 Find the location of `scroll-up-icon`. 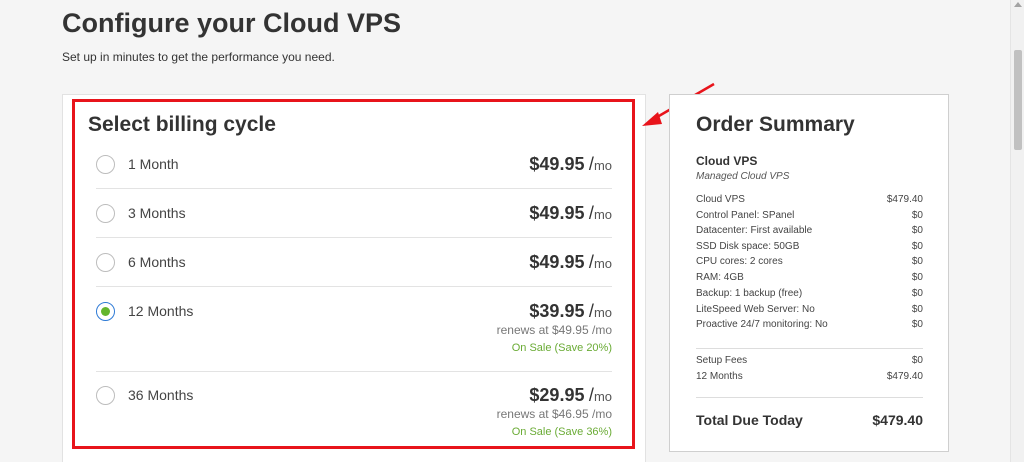

scroll-up-icon is located at coordinates (1018, 4).